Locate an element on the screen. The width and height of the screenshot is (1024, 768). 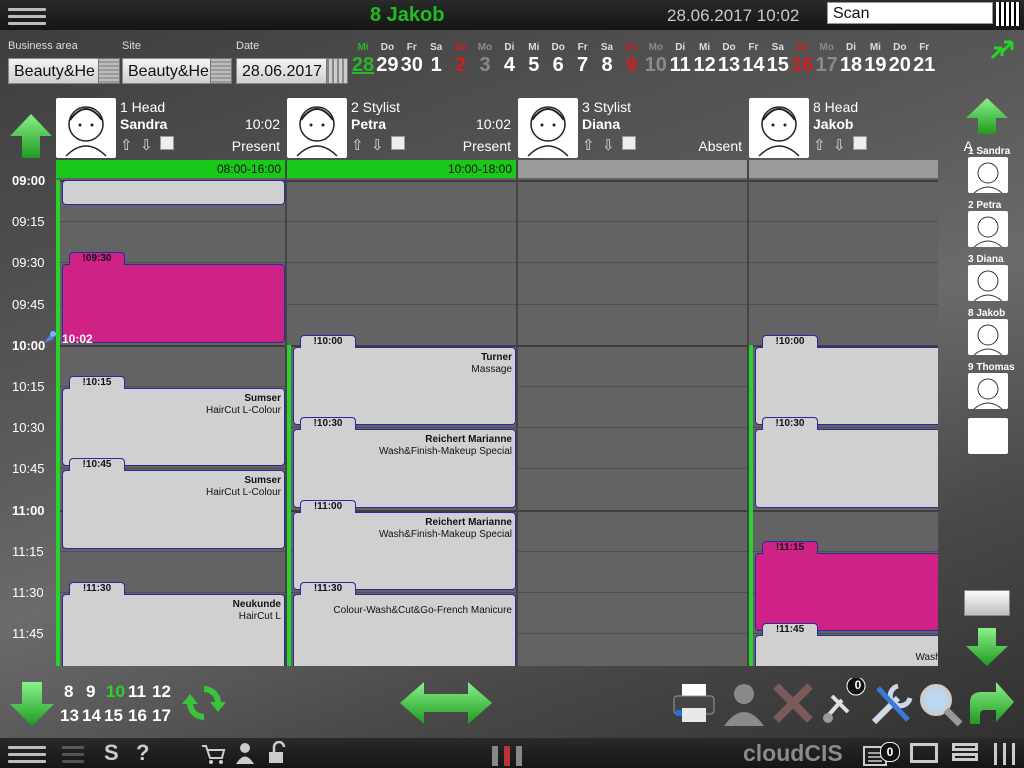
printer-icon is located at coordinates (695, 704).